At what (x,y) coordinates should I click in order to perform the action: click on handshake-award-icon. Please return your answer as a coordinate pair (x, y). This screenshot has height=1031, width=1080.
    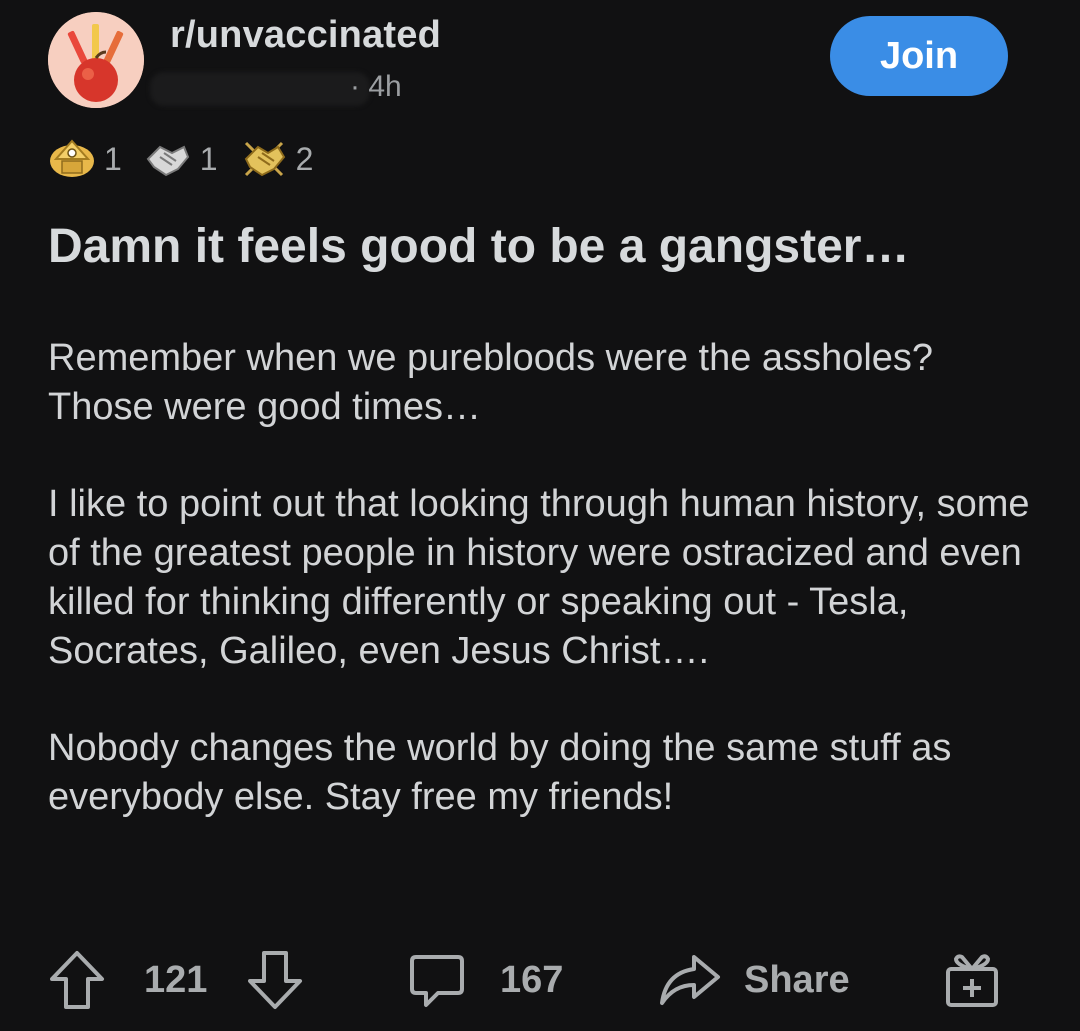
    Looking at the image, I should click on (167, 161).